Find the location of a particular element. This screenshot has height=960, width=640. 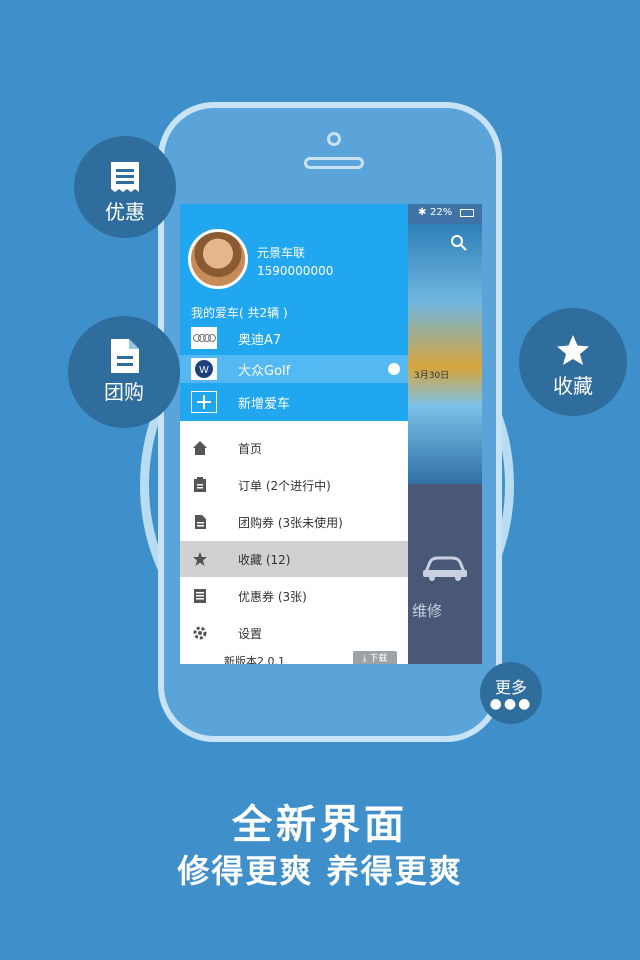

menu-item-favorites: 收藏 (12) is located at coordinates (294, 559).